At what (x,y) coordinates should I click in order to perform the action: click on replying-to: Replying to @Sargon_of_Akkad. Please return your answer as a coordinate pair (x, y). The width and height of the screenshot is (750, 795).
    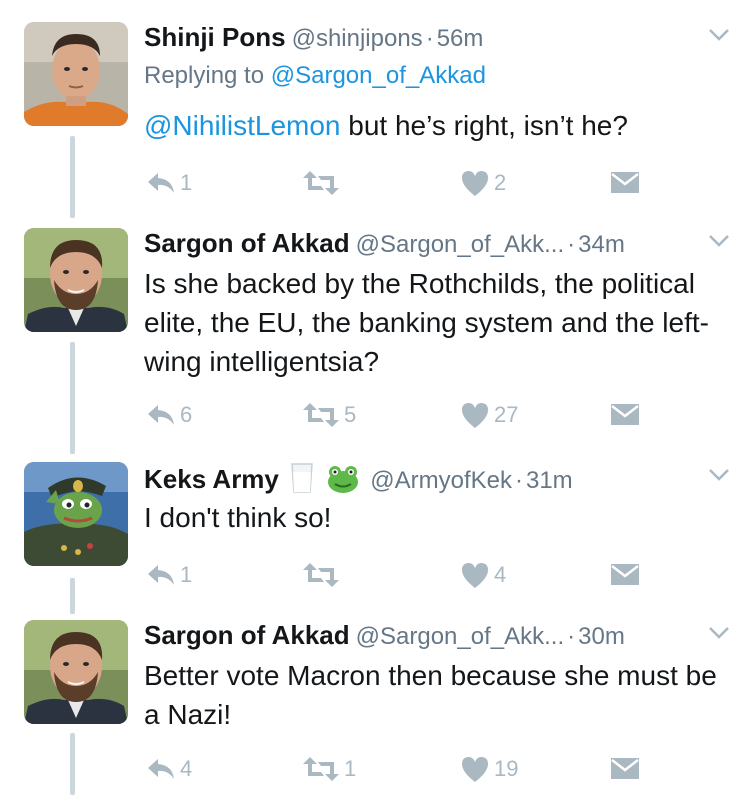
    Looking at the image, I should click on (315, 76).